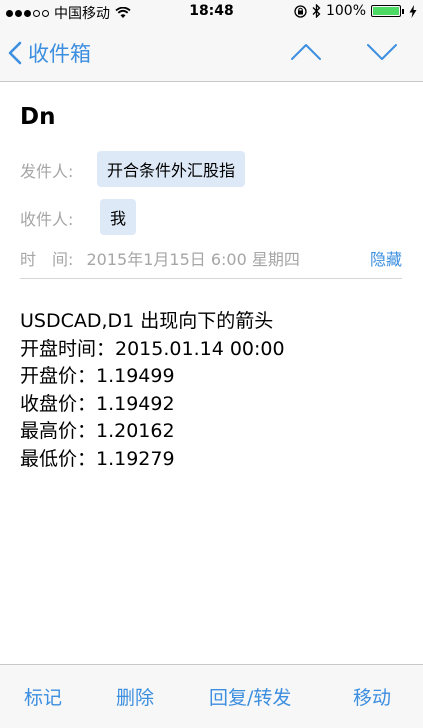 The height and width of the screenshot is (728, 423). What do you see at coordinates (403, 11) in the screenshot?
I see `battery-tip` at bounding box center [403, 11].